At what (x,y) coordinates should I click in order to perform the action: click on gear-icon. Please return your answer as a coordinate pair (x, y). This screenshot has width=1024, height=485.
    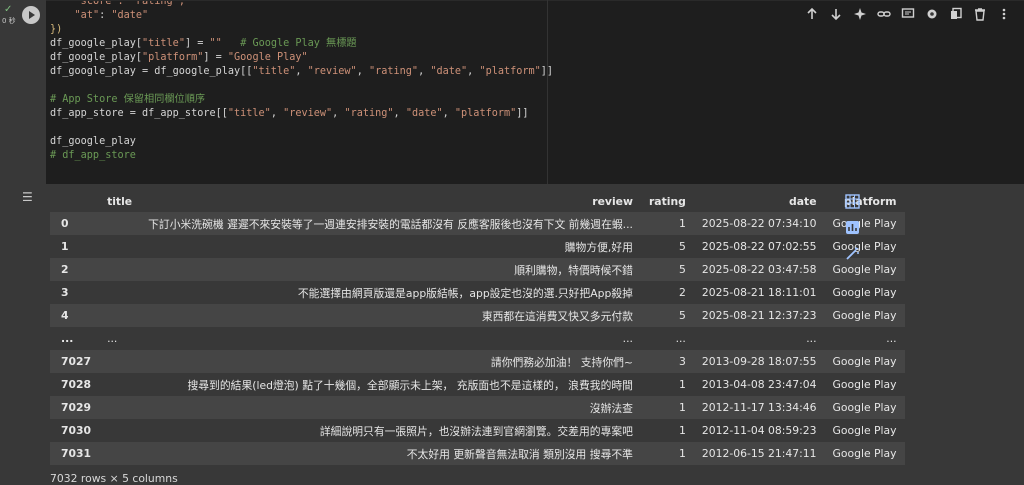
    Looking at the image, I should click on (932, 14).